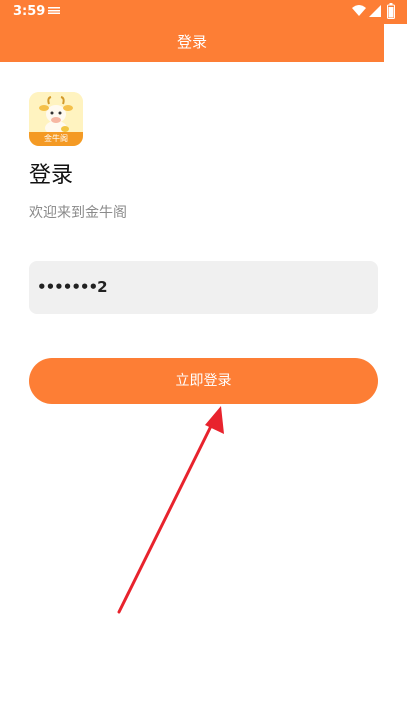  What do you see at coordinates (203, 287) in the screenshot?
I see `password-field: •••••••2` at bounding box center [203, 287].